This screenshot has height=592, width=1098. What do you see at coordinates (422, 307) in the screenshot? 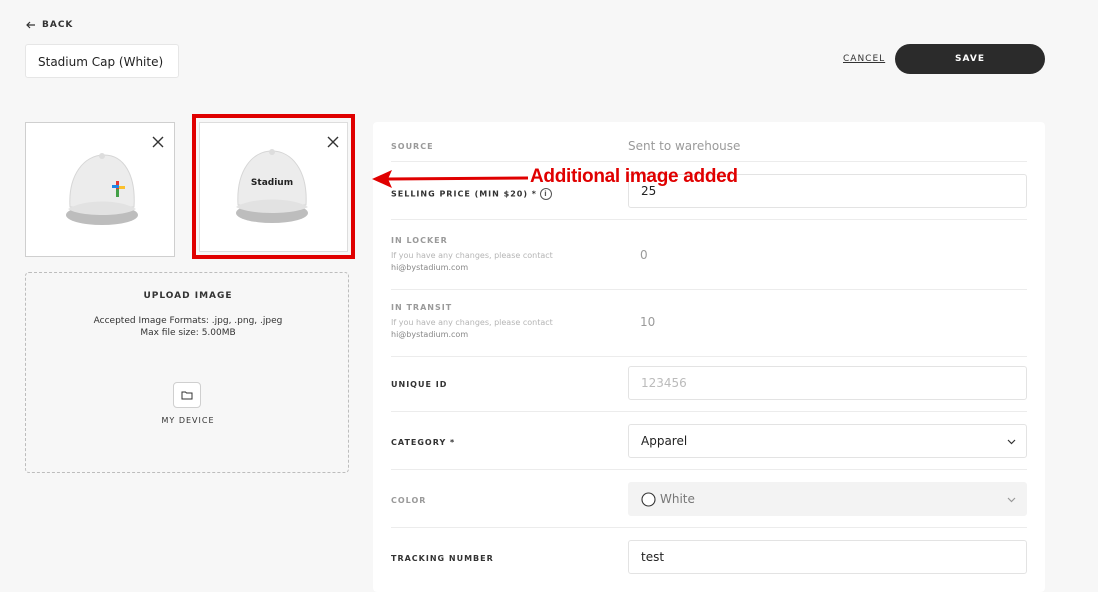
I see `transit-label: IN TRANSIT` at bounding box center [422, 307].